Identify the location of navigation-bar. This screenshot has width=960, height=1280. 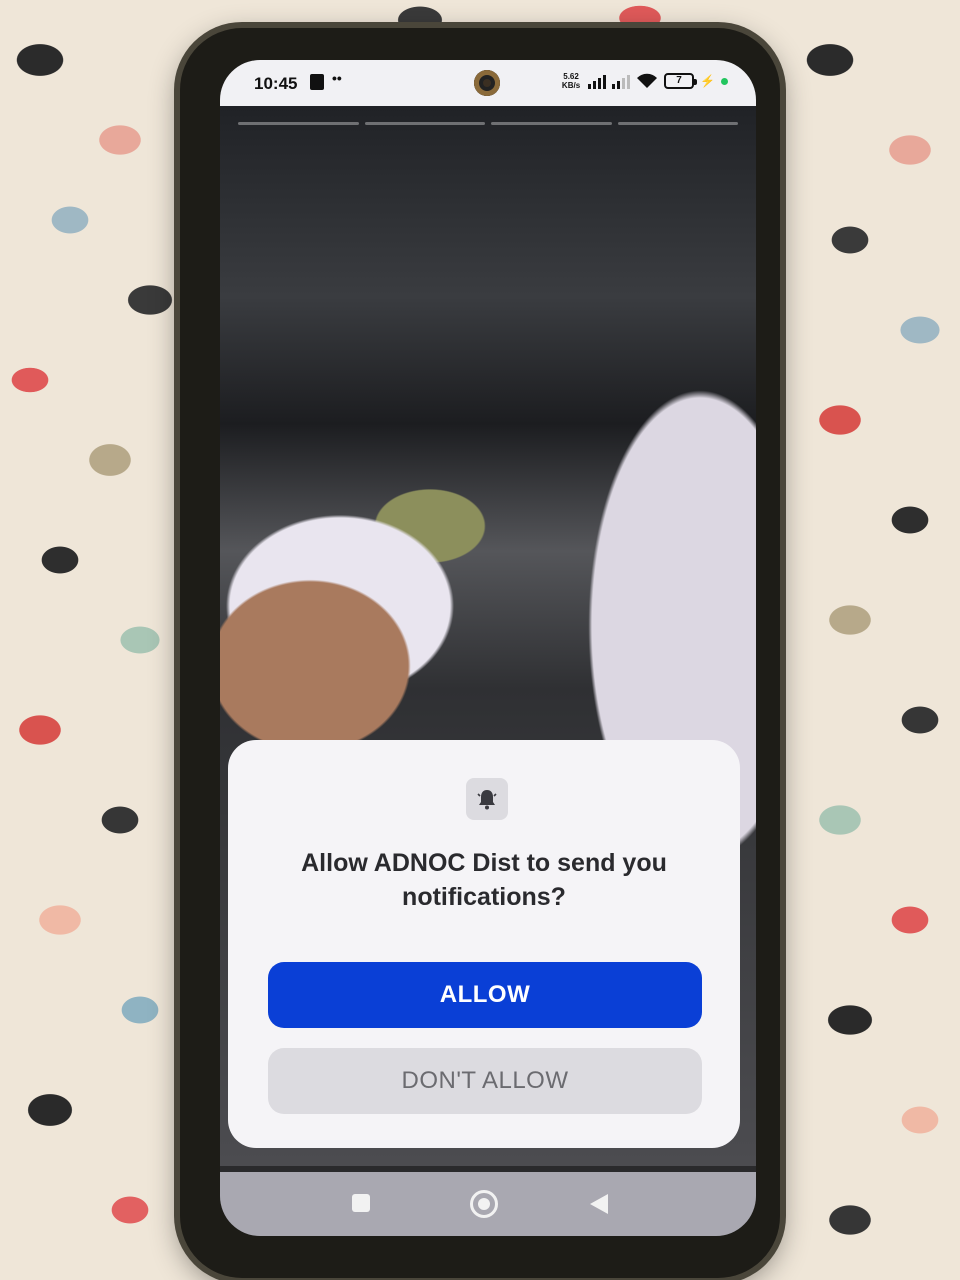
(488, 1204).